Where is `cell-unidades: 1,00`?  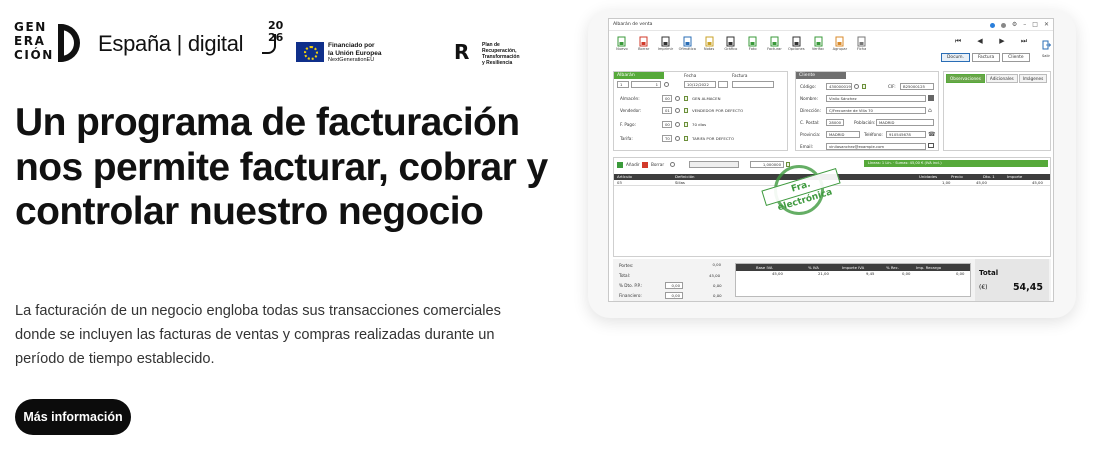
cell-unidades: 1,00 is located at coordinates (946, 182).